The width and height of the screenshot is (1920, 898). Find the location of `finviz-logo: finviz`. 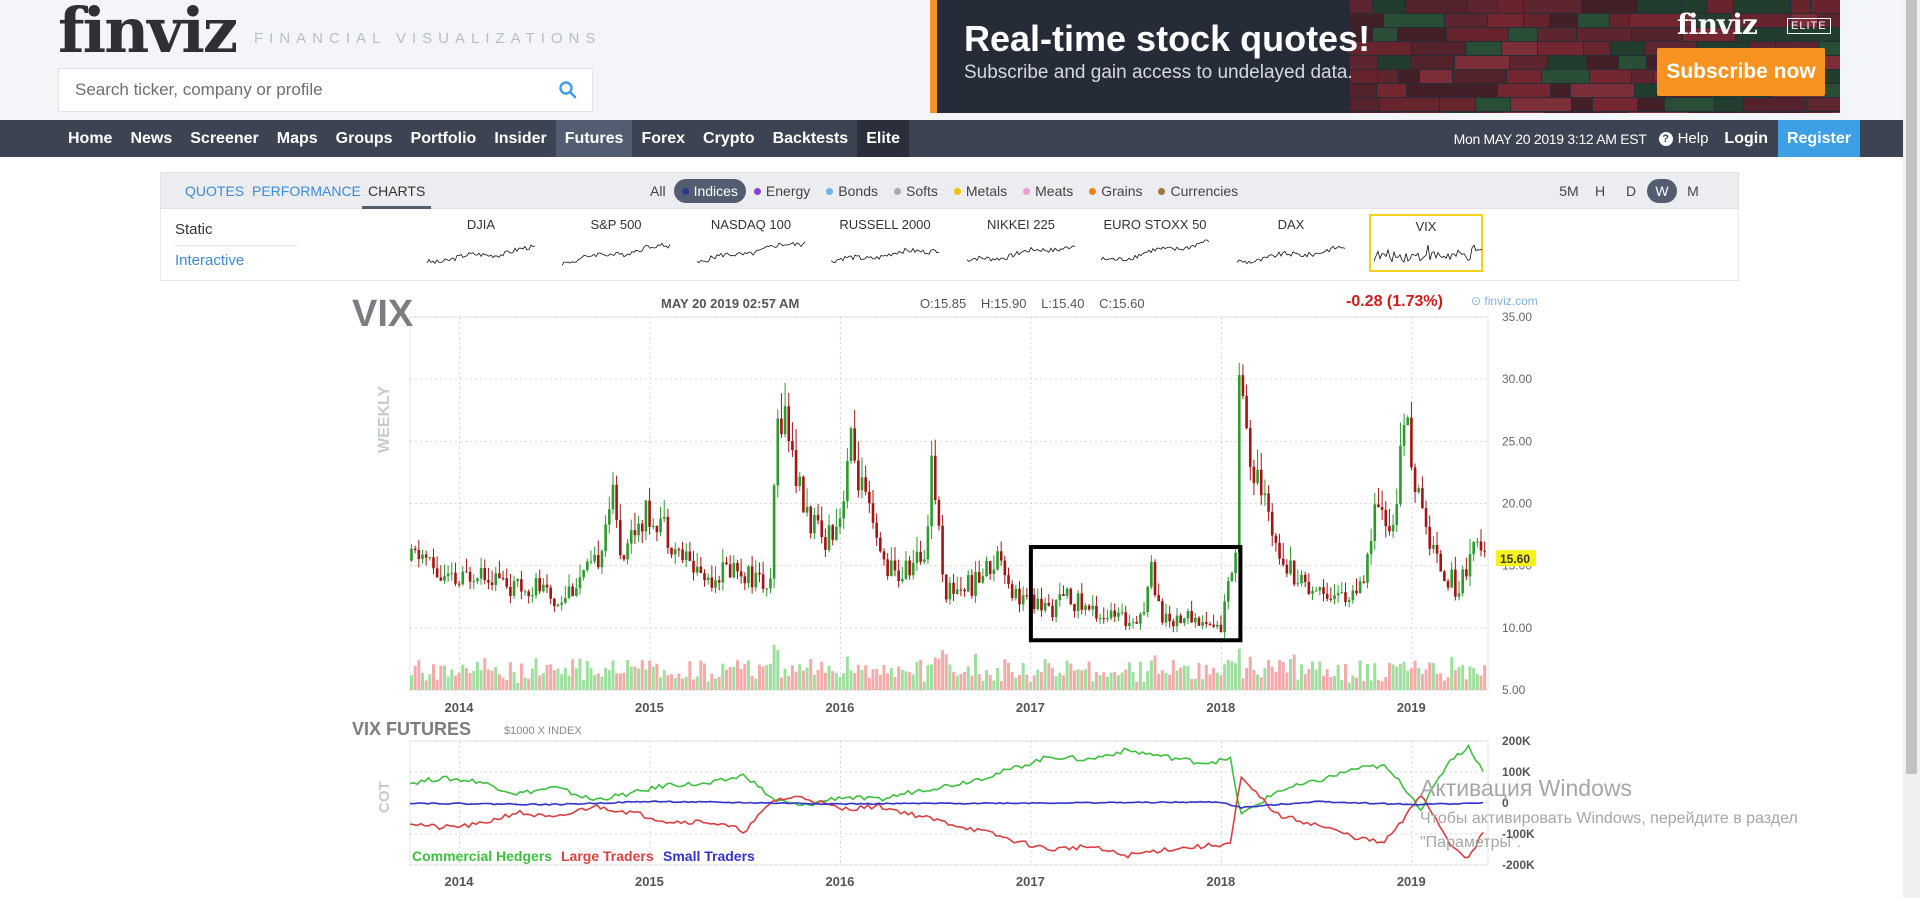

finviz-logo: finviz is located at coordinates (148, 31).